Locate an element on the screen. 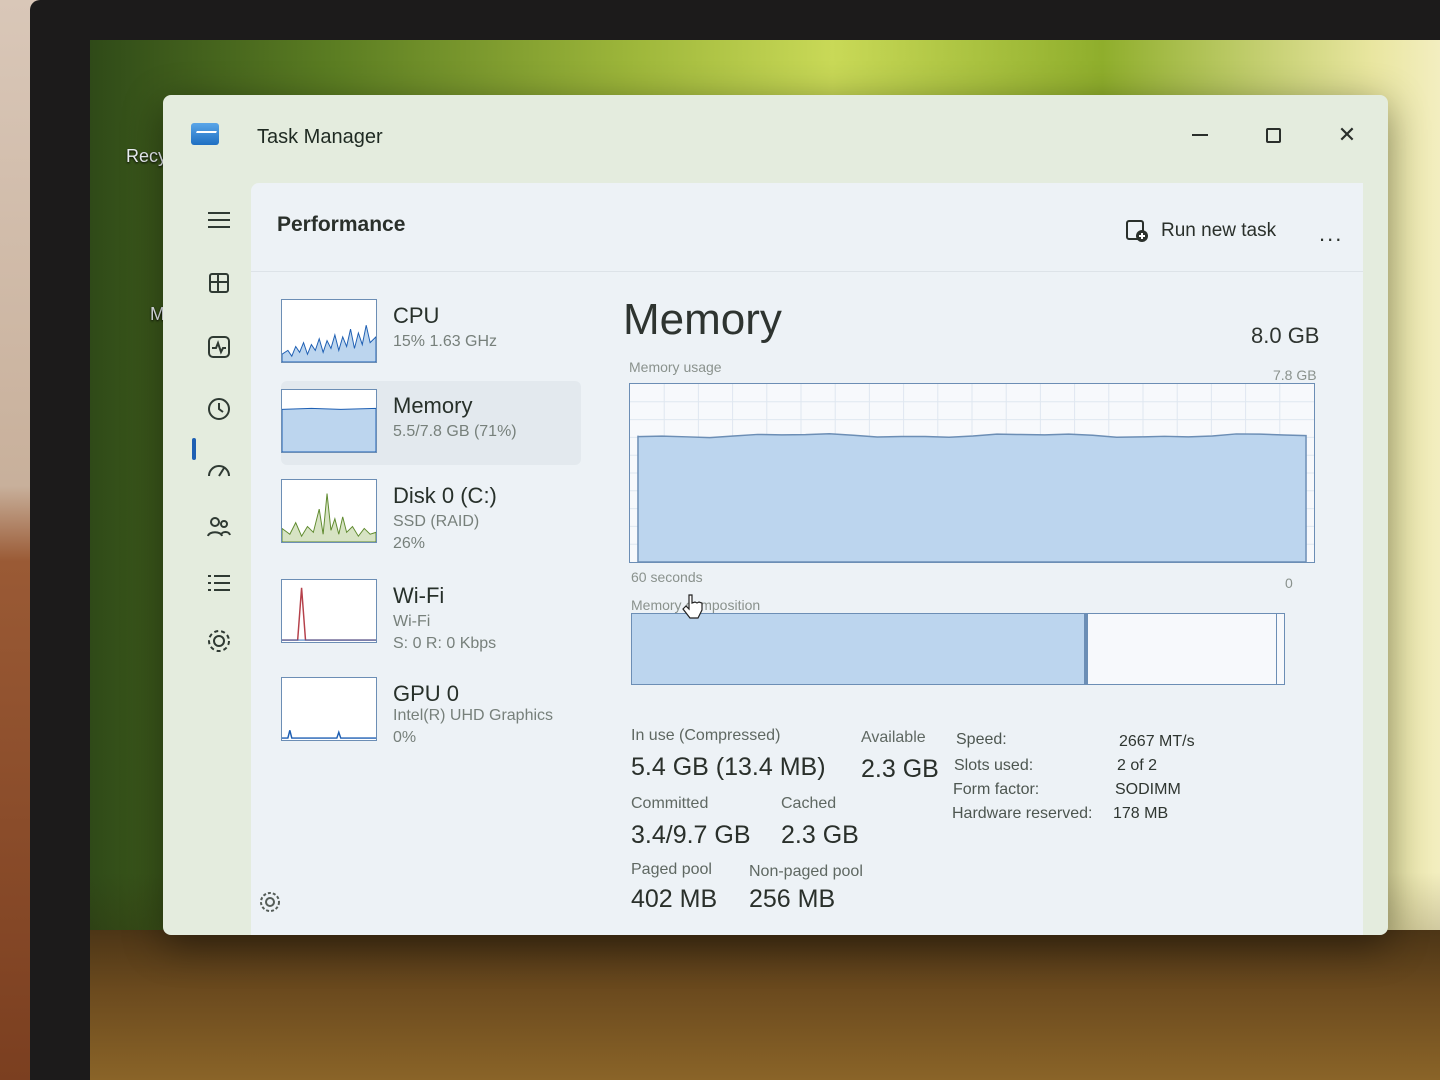  window-title: Task Manager is located at coordinates (320, 137).